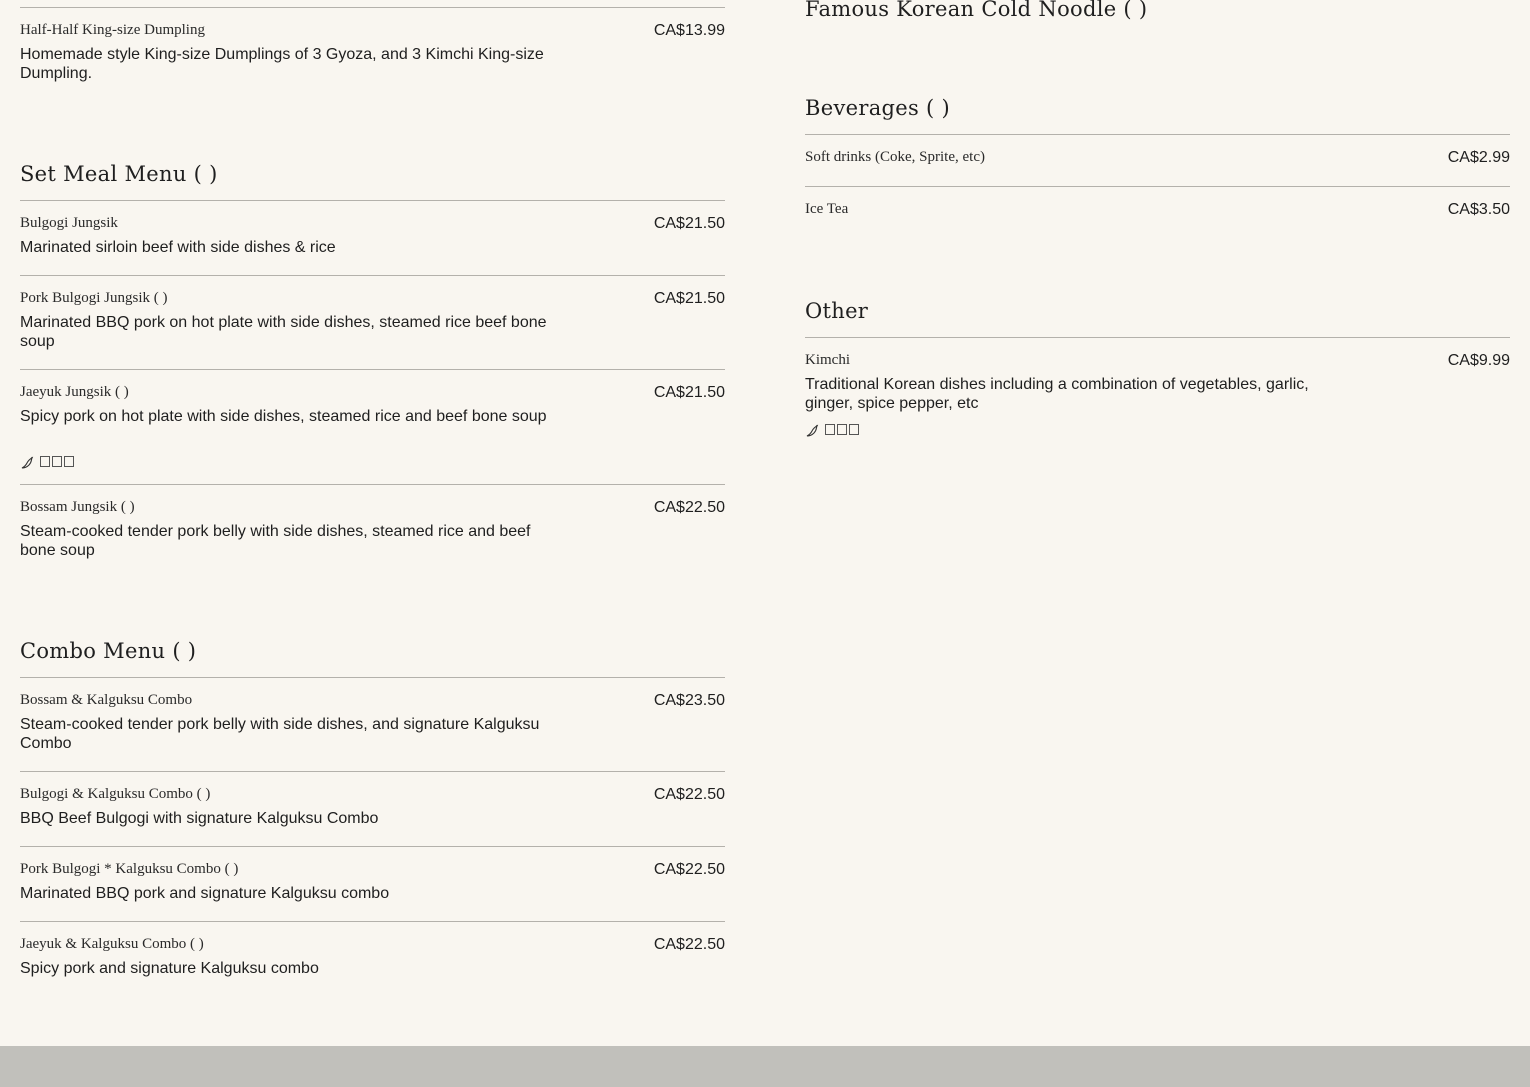  I want to click on item-name: Soft drinks (Coke, Sprite, etc), so click(895, 157).